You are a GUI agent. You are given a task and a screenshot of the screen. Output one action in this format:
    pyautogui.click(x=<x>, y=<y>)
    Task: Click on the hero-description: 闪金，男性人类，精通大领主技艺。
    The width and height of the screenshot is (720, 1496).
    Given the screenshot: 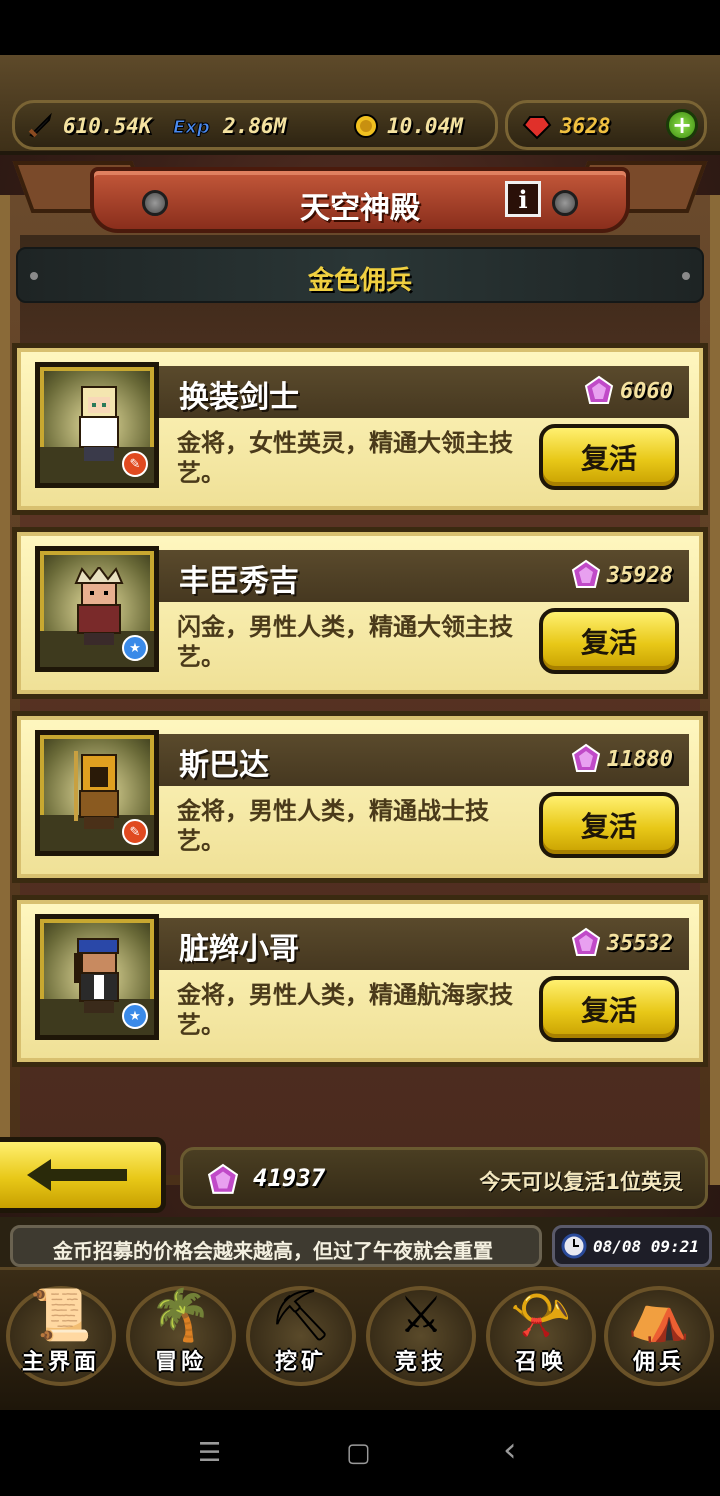 What is the action you would take?
    pyautogui.click(x=345, y=642)
    